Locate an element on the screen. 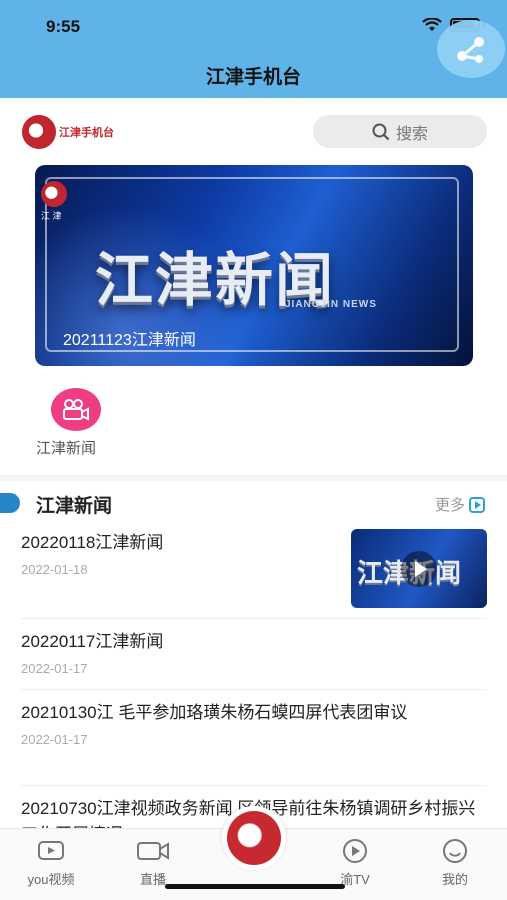 Image resolution: width=507 pixels, height=900 pixels. tab-you-video: you视频 is located at coordinates (51, 862).